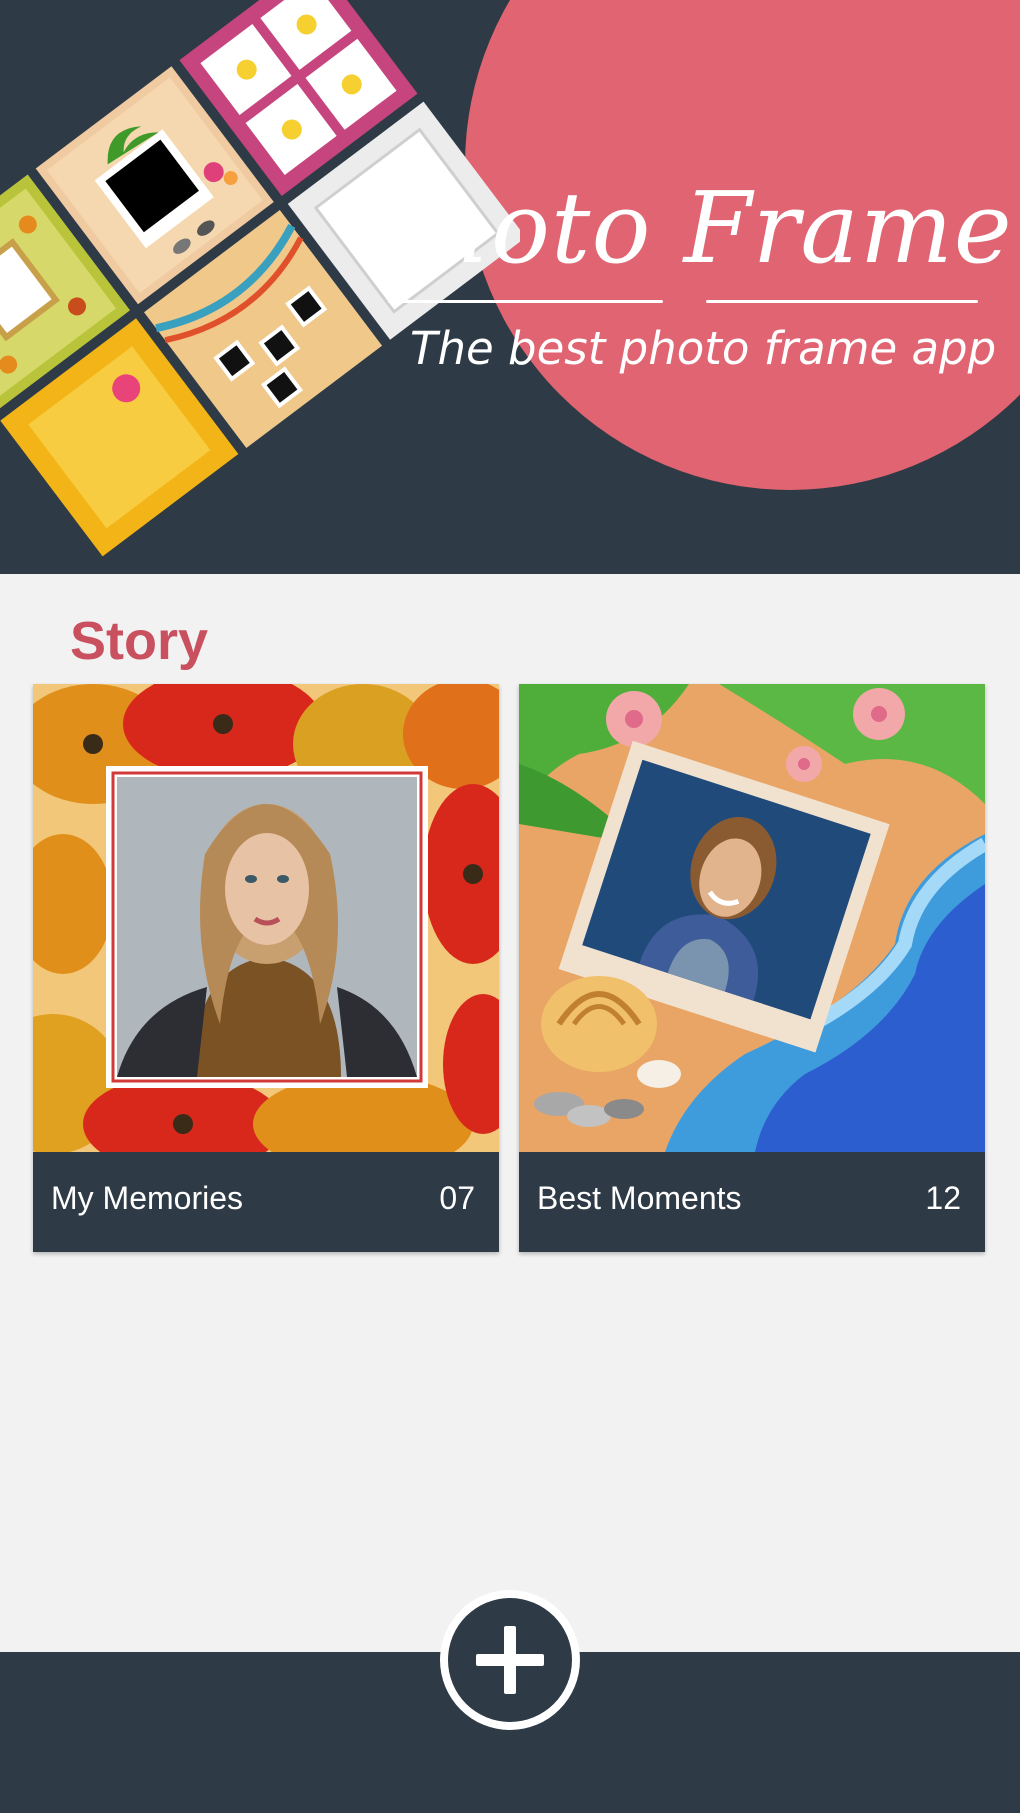  Describe the element at coordinates (683, 302) in the screenshot. I see `title-underline` at that location.